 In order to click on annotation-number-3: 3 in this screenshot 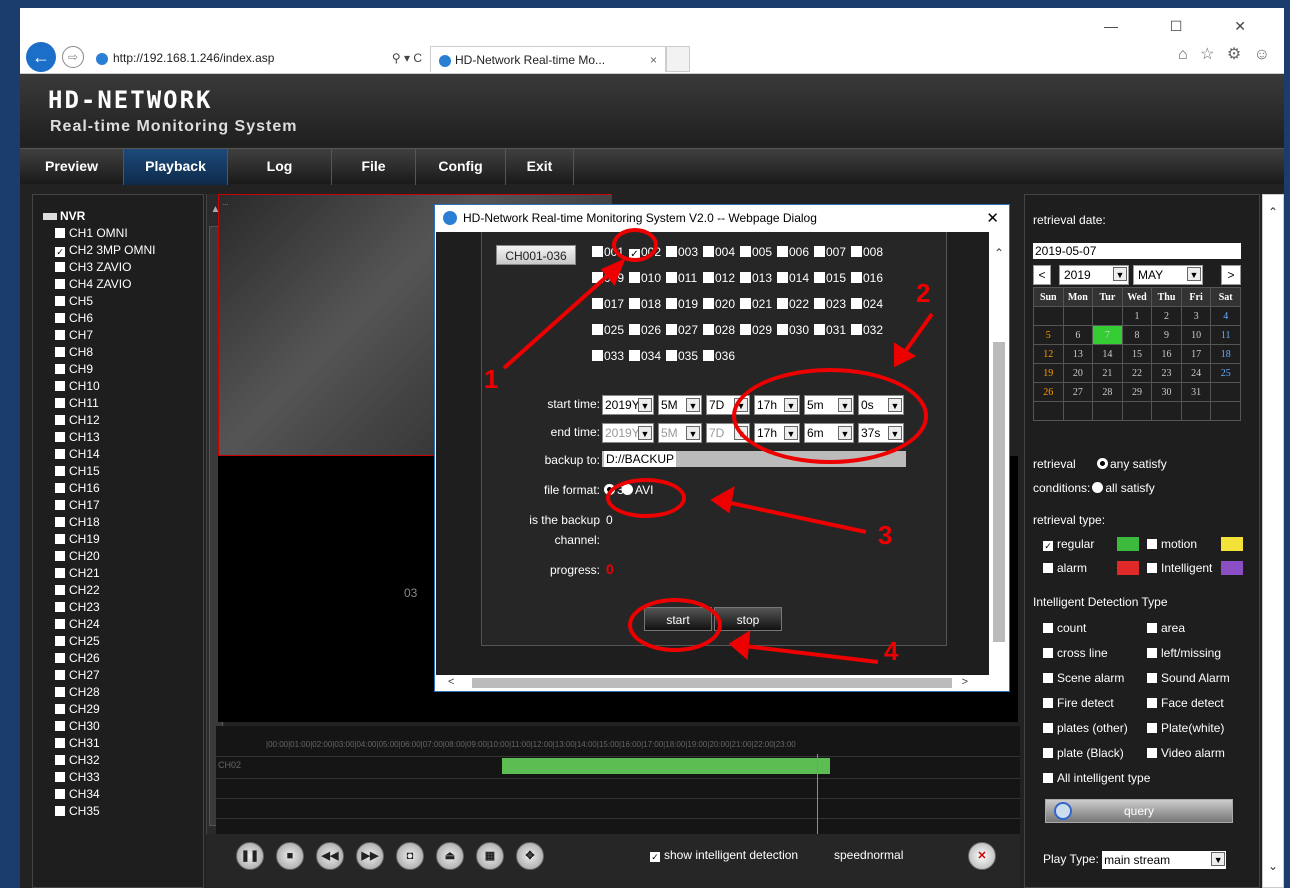, I will do `click(885, 535)`.